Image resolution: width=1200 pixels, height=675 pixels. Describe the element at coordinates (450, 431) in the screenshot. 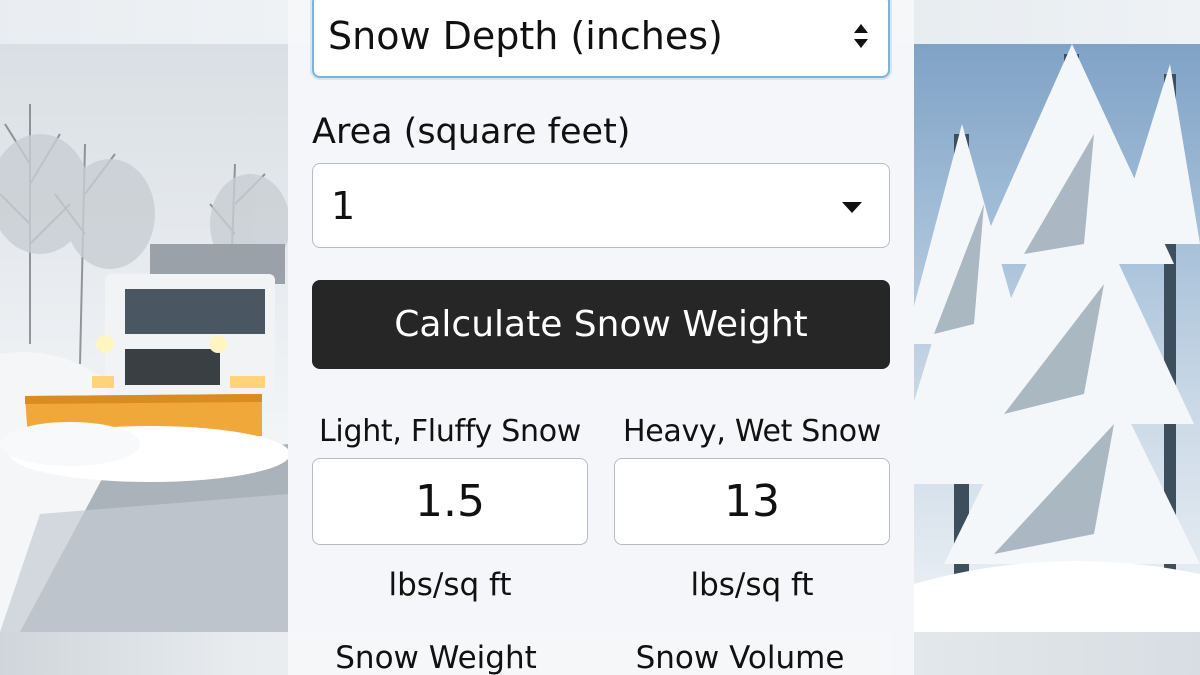

I see `light-snow-title: Light, Fluffy Snow` at that location.